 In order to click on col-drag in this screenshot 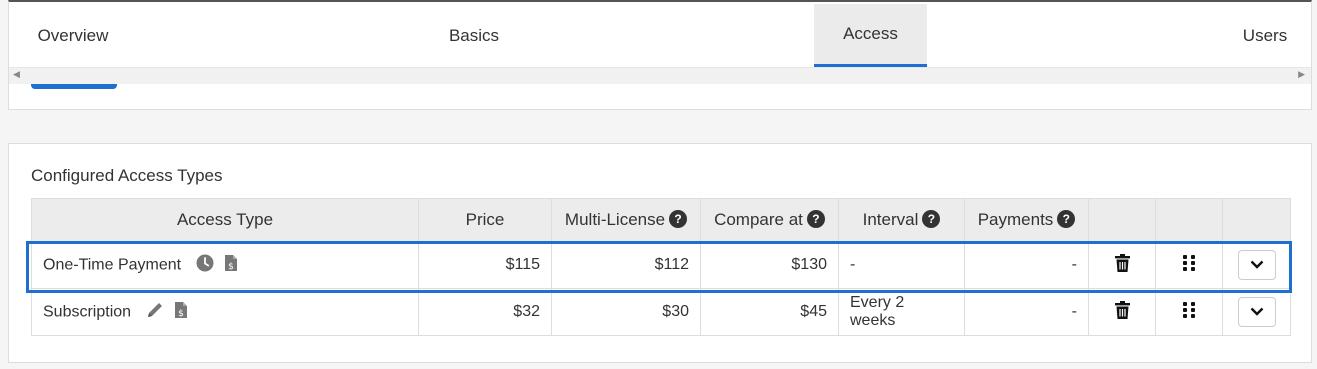, I will do `click(1189, 220)`.